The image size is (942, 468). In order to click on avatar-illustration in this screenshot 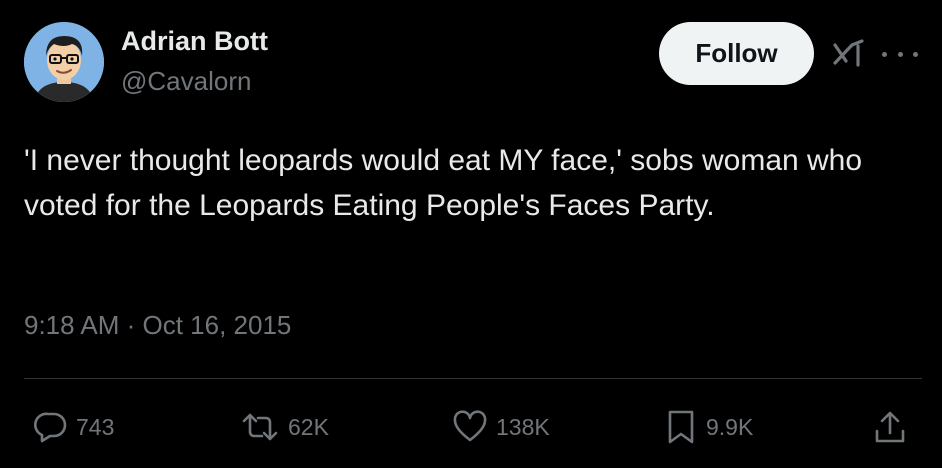, I will do `click(64, 62)`.